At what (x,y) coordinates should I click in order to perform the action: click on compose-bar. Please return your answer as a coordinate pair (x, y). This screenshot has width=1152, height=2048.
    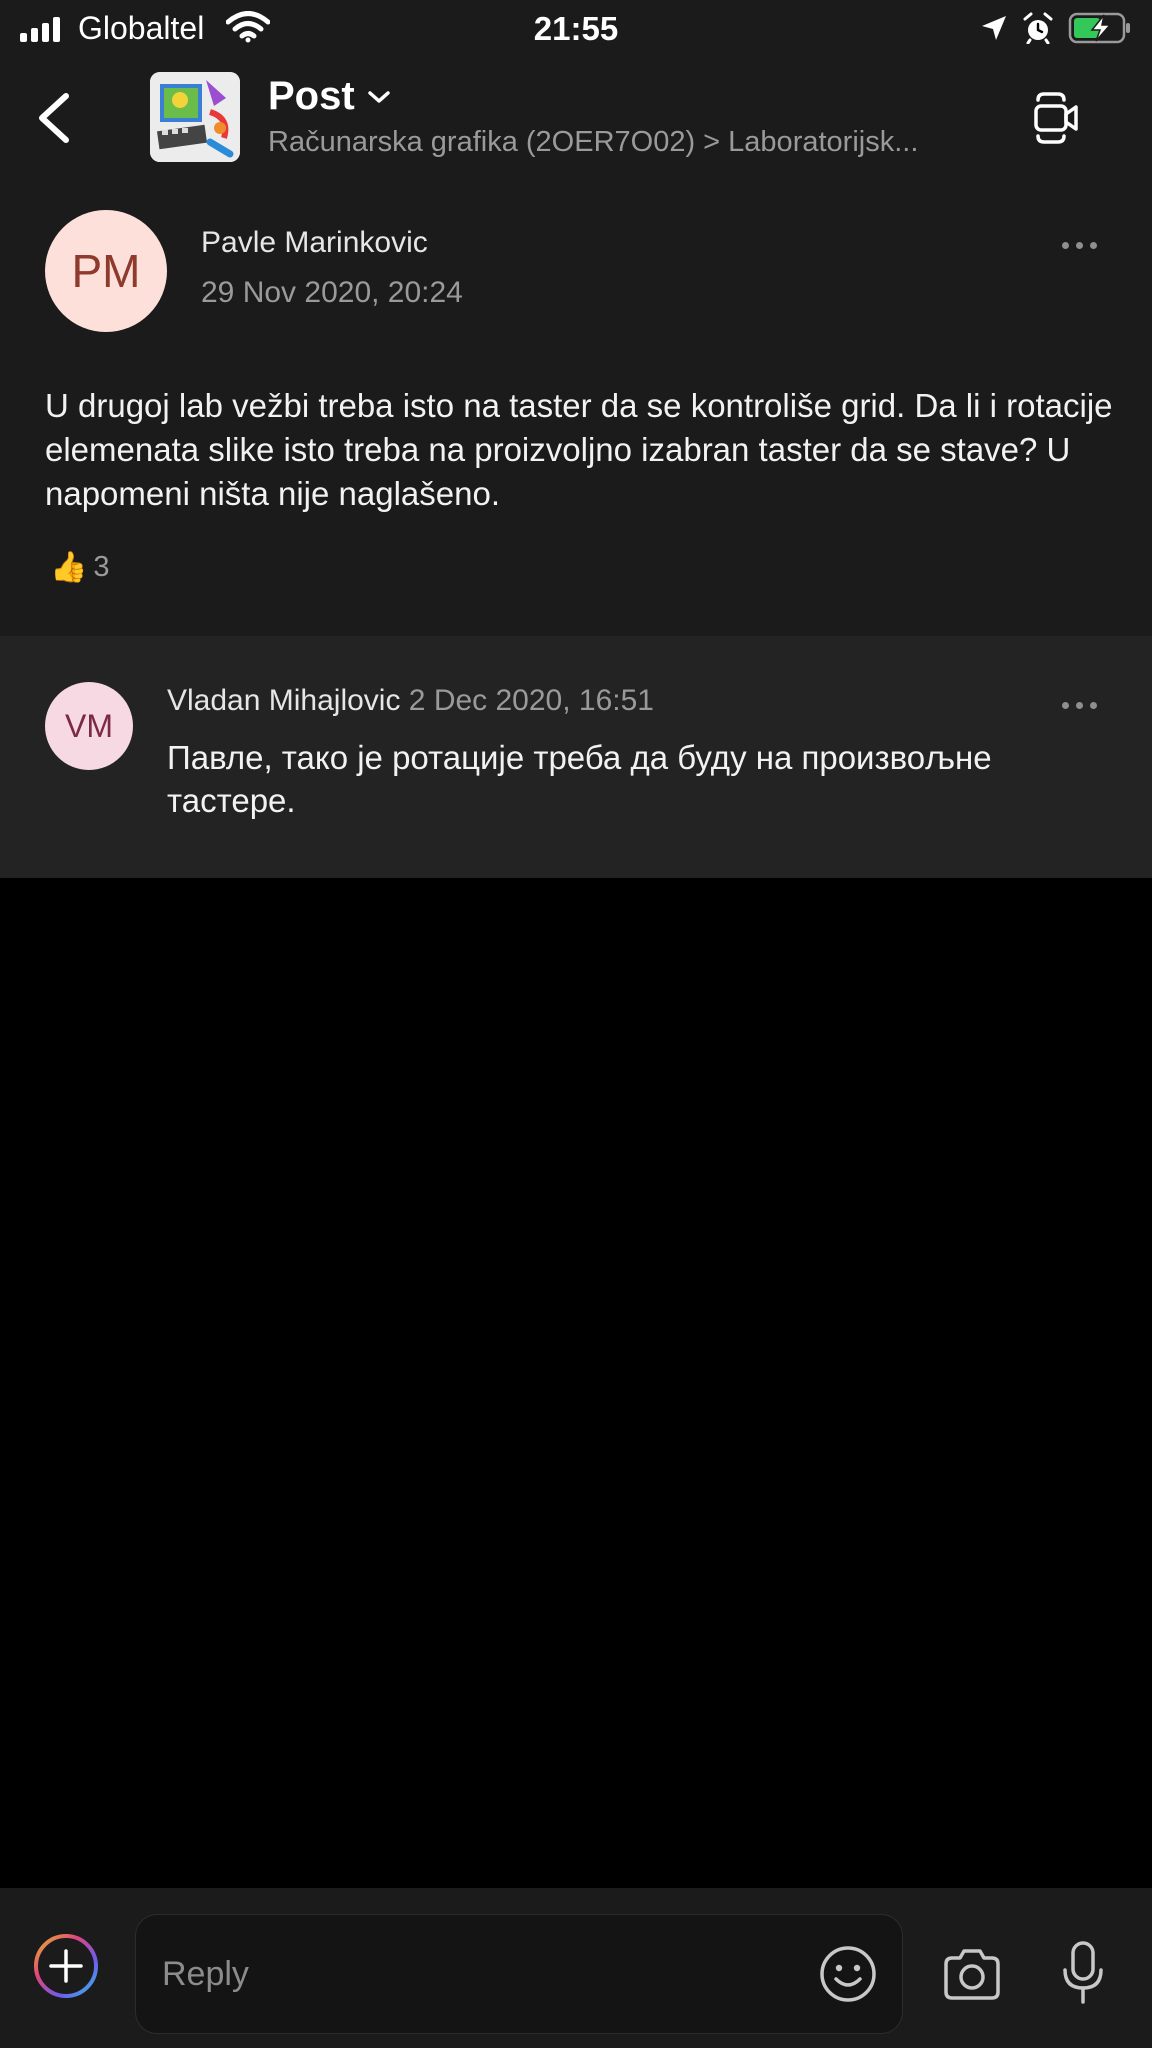
    Looking at the image, I should click on (576, 1968).